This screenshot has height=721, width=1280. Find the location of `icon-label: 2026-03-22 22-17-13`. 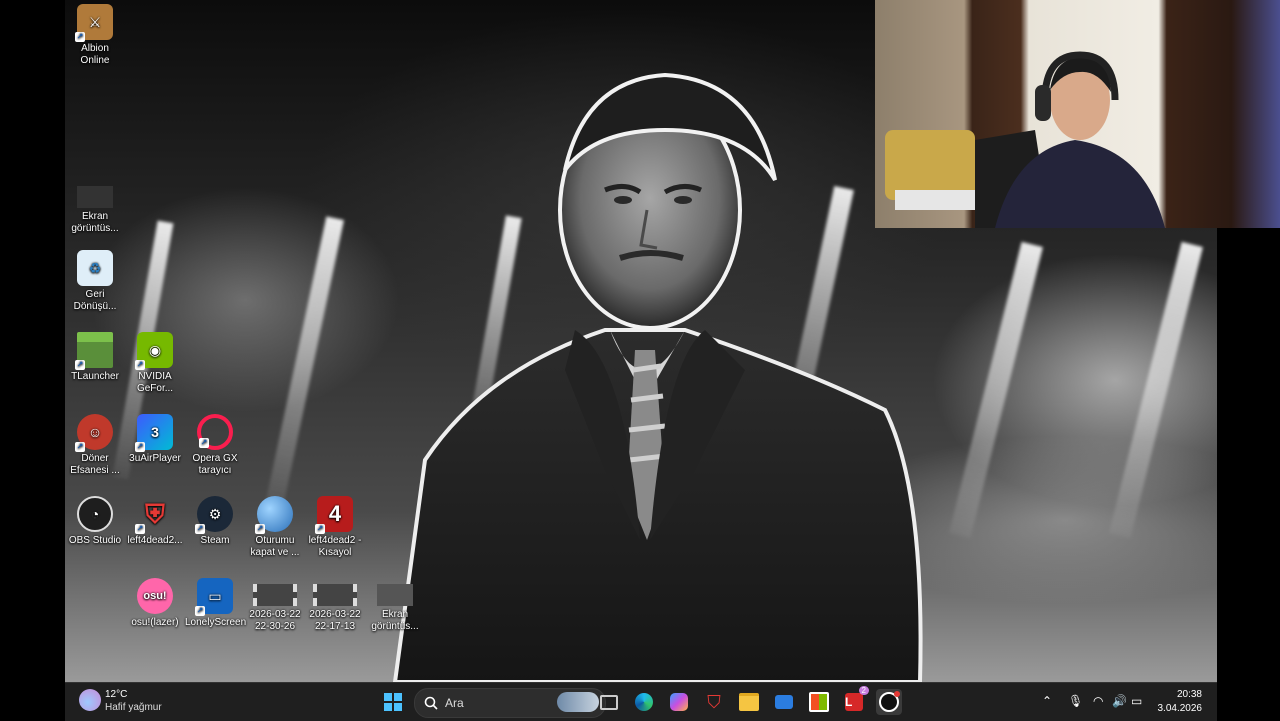

icon-label: 2026-03-22 22-17-13 is located at coordinates (335, 620).